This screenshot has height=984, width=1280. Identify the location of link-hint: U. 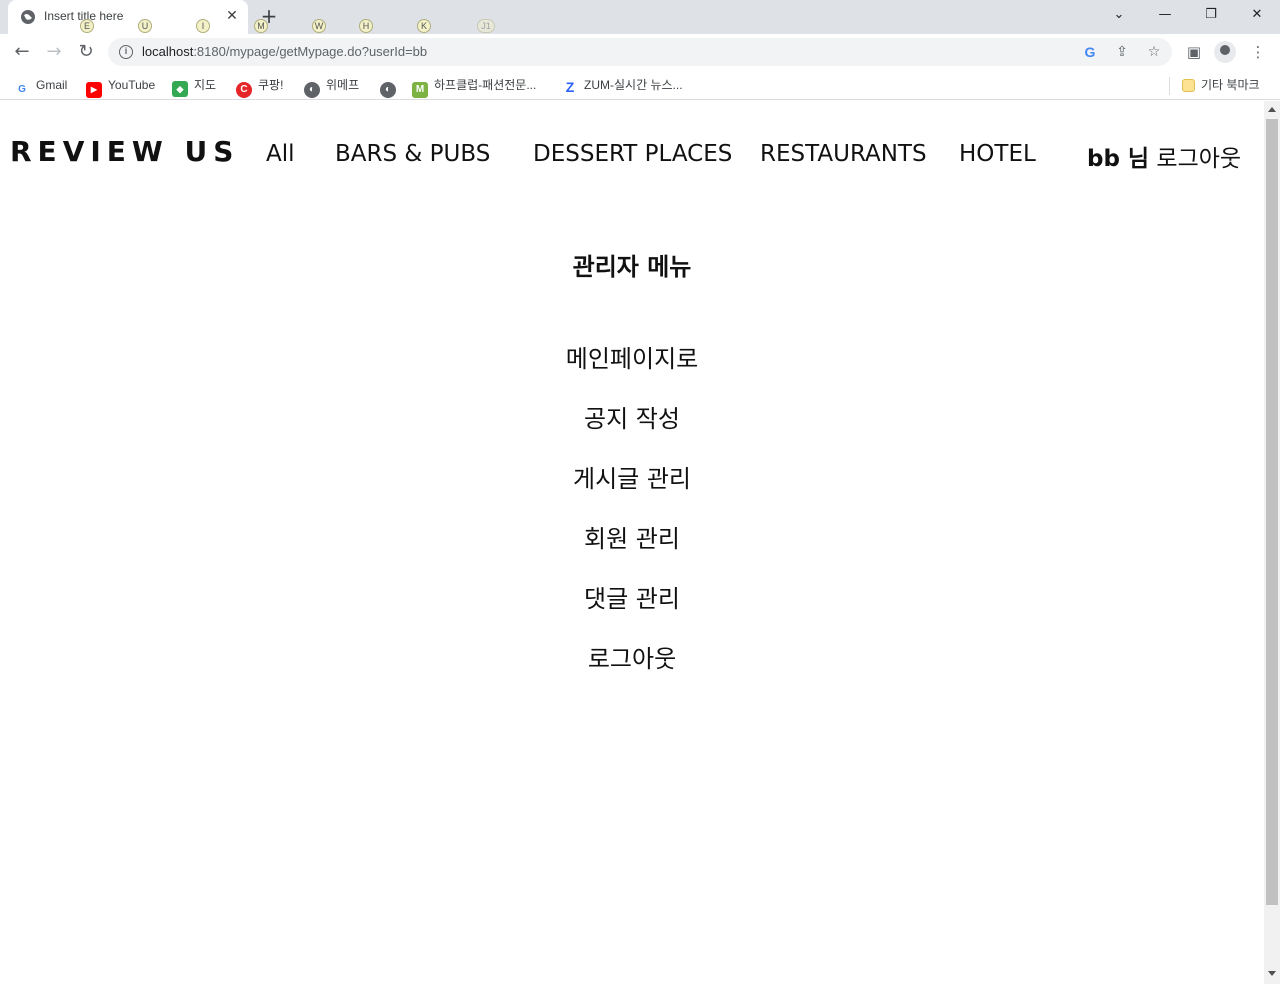
(145, 26).